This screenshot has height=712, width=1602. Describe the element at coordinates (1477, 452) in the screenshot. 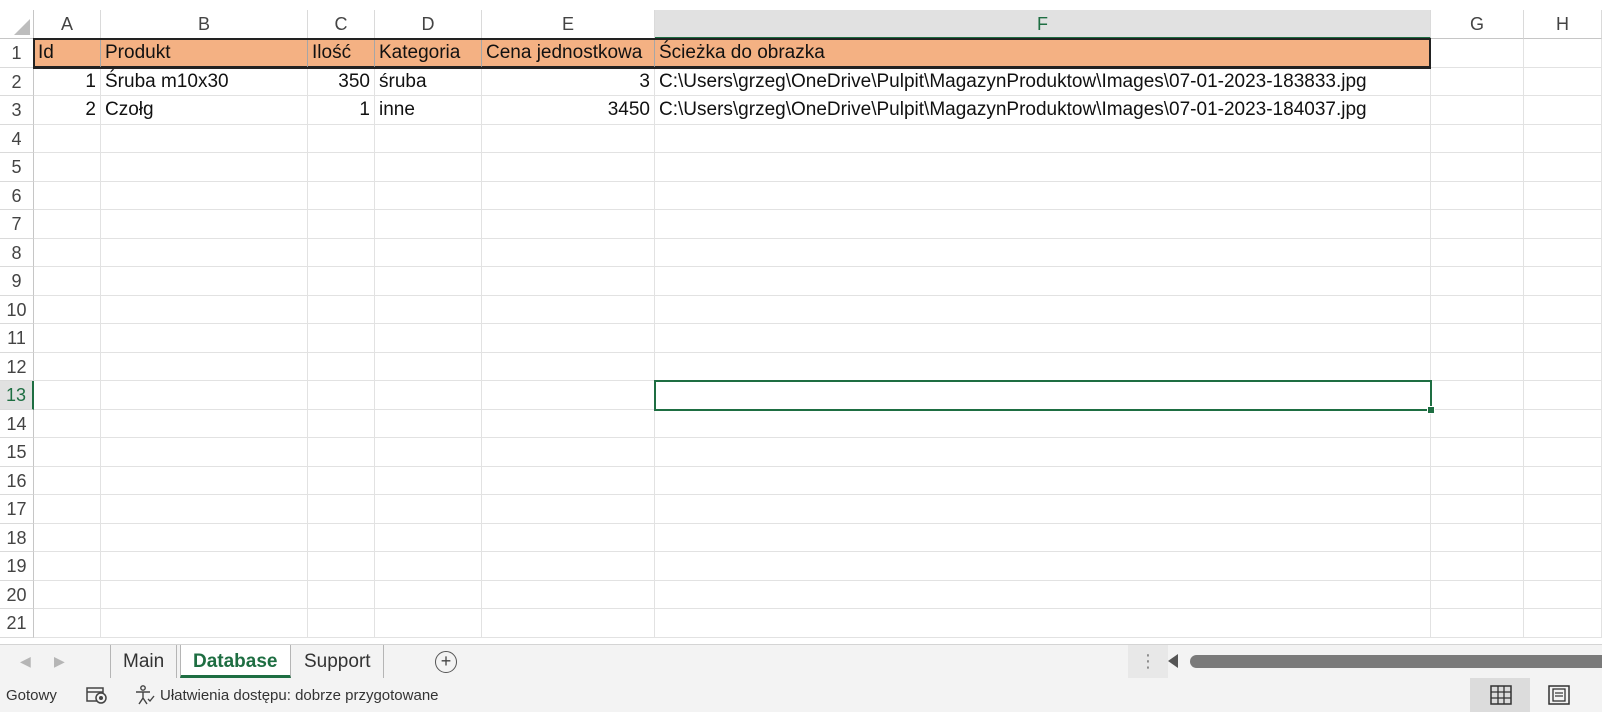

I see `cell-g15` at that location.